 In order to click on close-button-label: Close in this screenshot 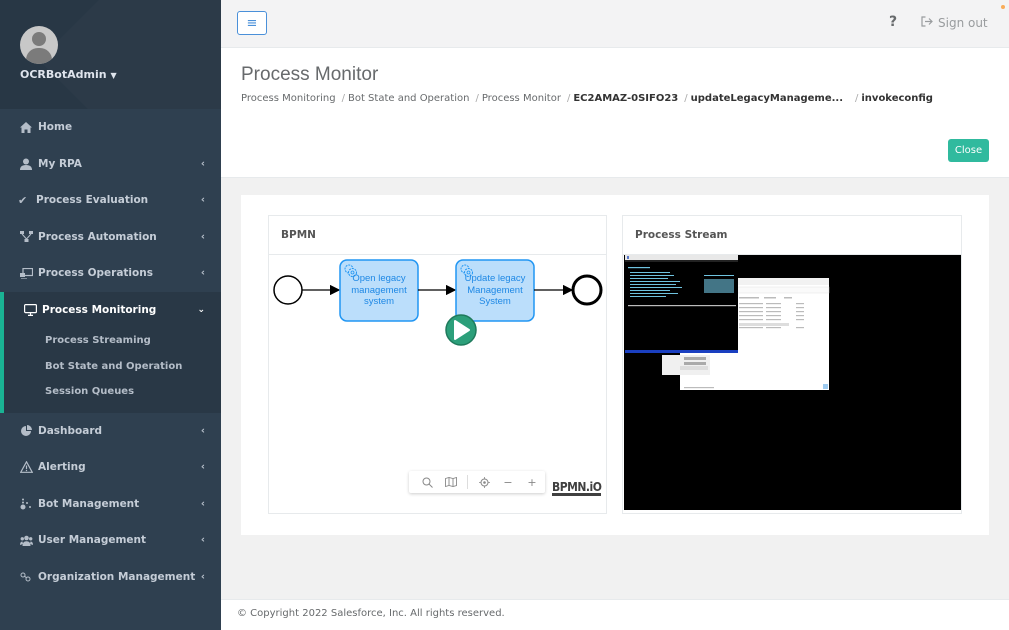, I will do `click(968, 150)`.